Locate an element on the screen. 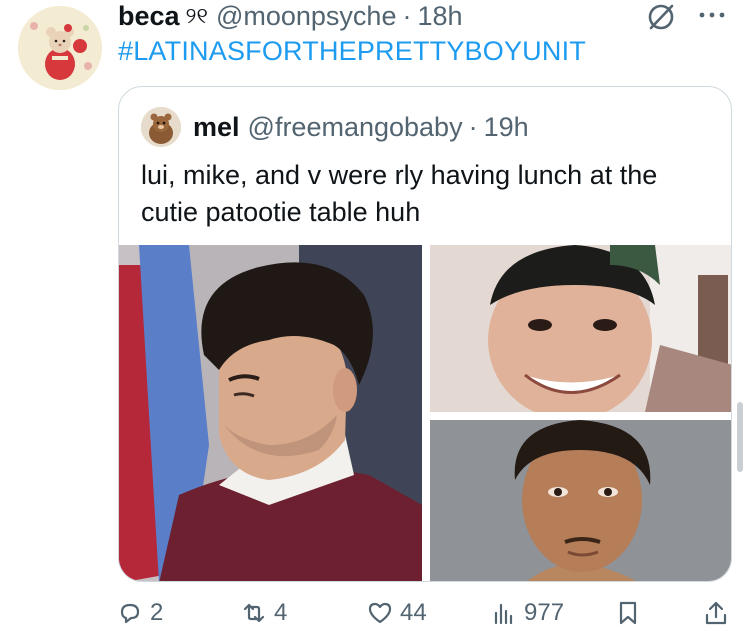 The image size is (750, 638). quote-header: mel @freemangobaby · 19h is located at coordinates (335, 127).